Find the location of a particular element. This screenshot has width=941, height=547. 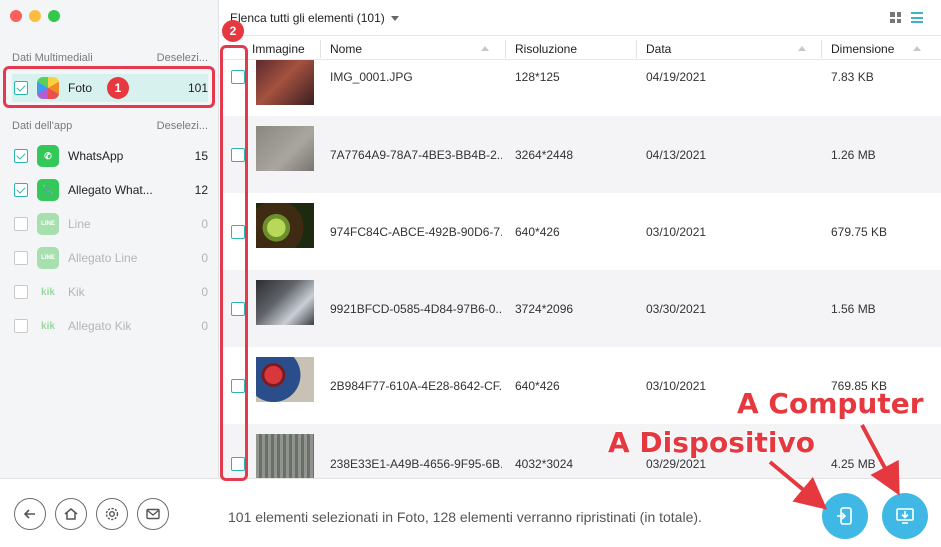

computer-download-icon is located at coordinates (905, 516).